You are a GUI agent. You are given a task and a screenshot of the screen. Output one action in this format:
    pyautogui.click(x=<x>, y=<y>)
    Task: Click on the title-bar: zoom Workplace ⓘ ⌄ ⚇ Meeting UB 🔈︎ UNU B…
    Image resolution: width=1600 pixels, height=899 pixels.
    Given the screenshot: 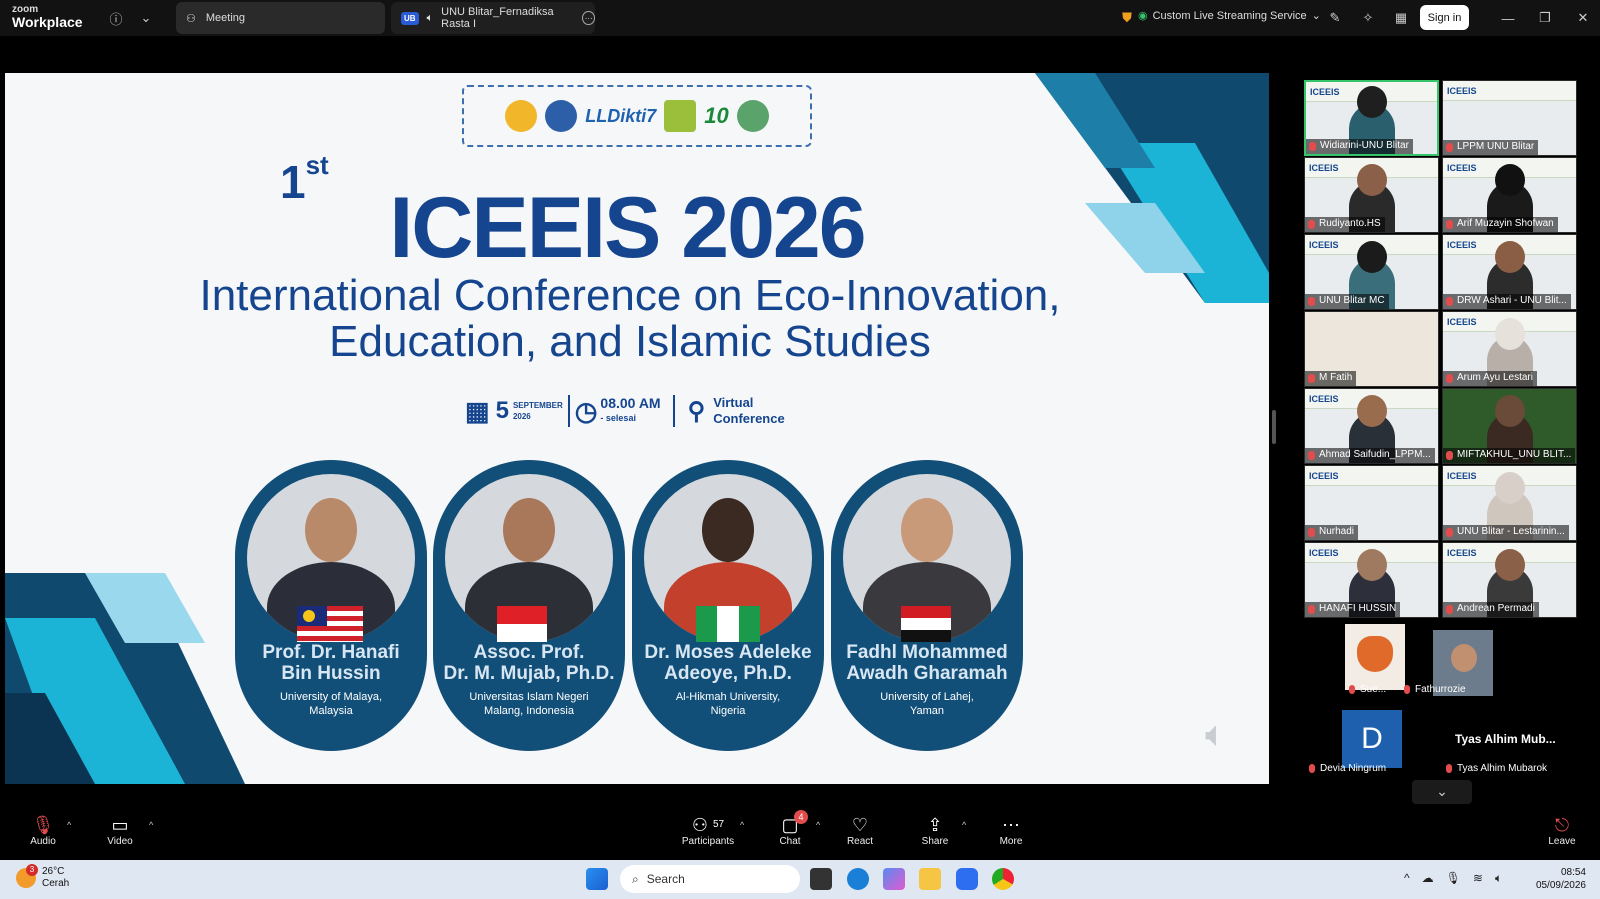 What is the action you would take?
    pyautogui.click(x=800, y=18)
    